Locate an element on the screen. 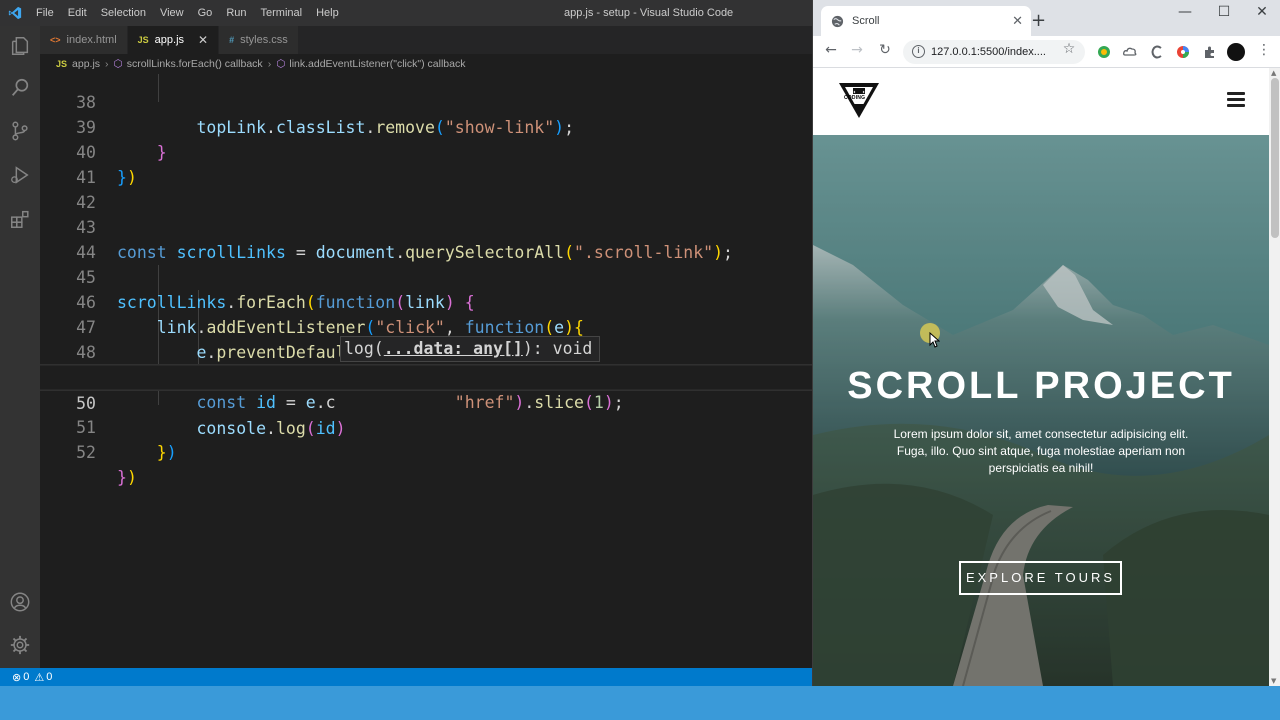 Image resolution: width=1280 pixels, height=720 pixels. more-menu-icon: ⋮ is located at coordinates (1264, 50).